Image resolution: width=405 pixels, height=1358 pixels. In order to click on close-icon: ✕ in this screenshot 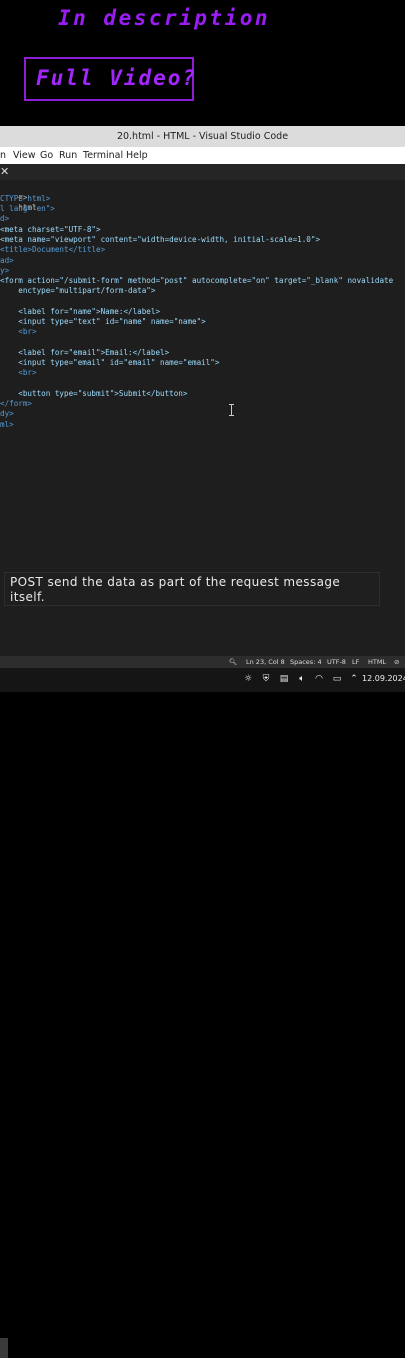, I will do `click(4, 171)`.